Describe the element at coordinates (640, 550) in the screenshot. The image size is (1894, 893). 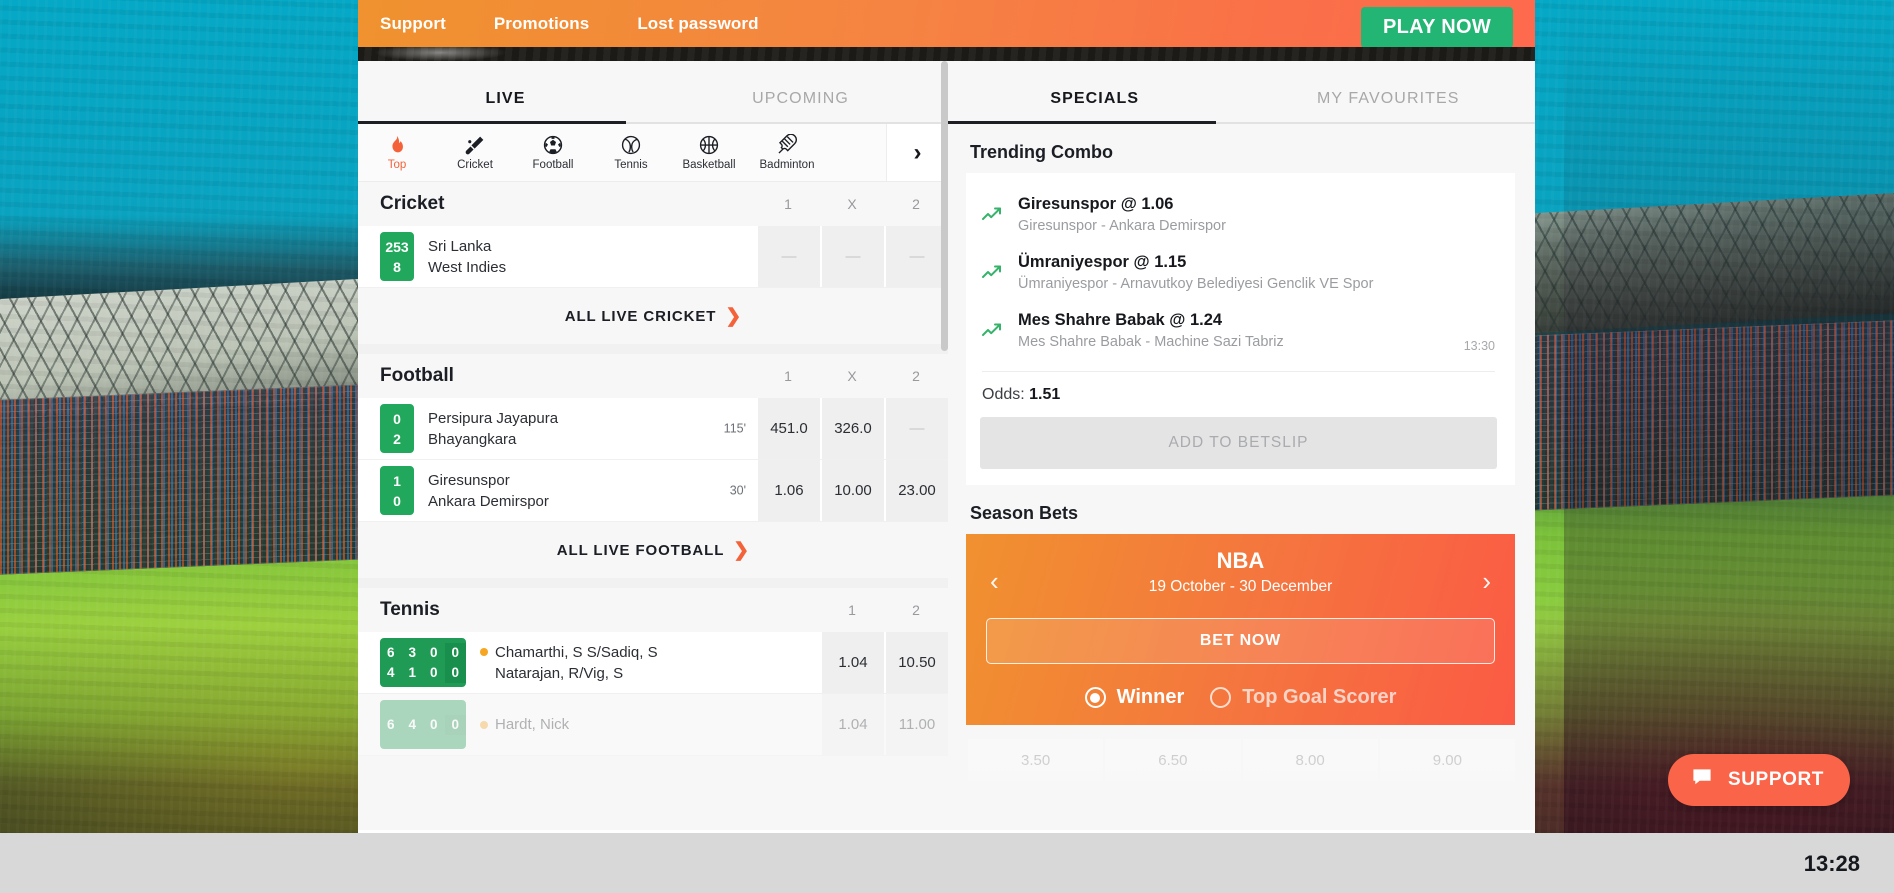
I see `all-live-label: ALL LIVE FOOTBALL` at that location.